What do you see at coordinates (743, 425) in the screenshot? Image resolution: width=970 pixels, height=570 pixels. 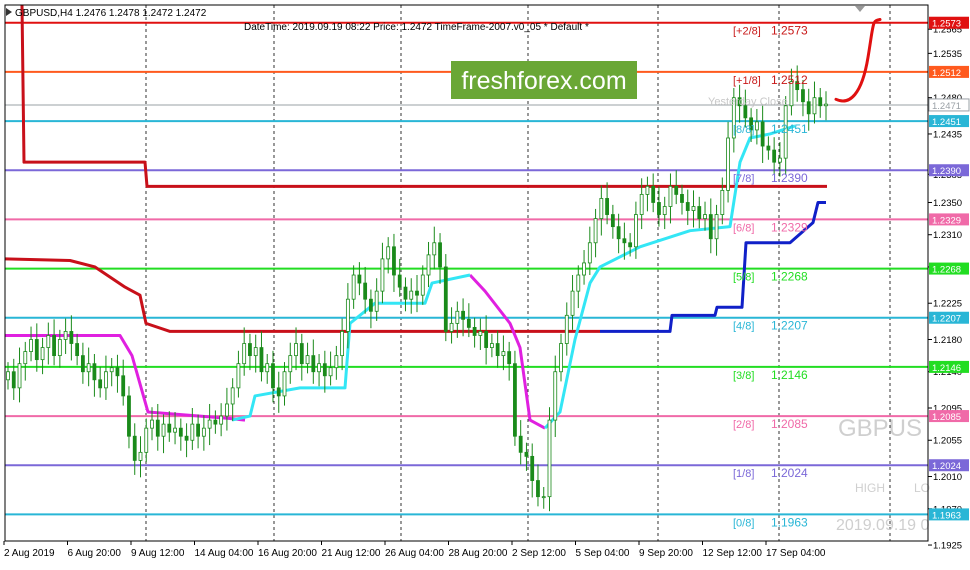 I see `murrey-level-label: [2/8]` at bounding box center [743, 425].